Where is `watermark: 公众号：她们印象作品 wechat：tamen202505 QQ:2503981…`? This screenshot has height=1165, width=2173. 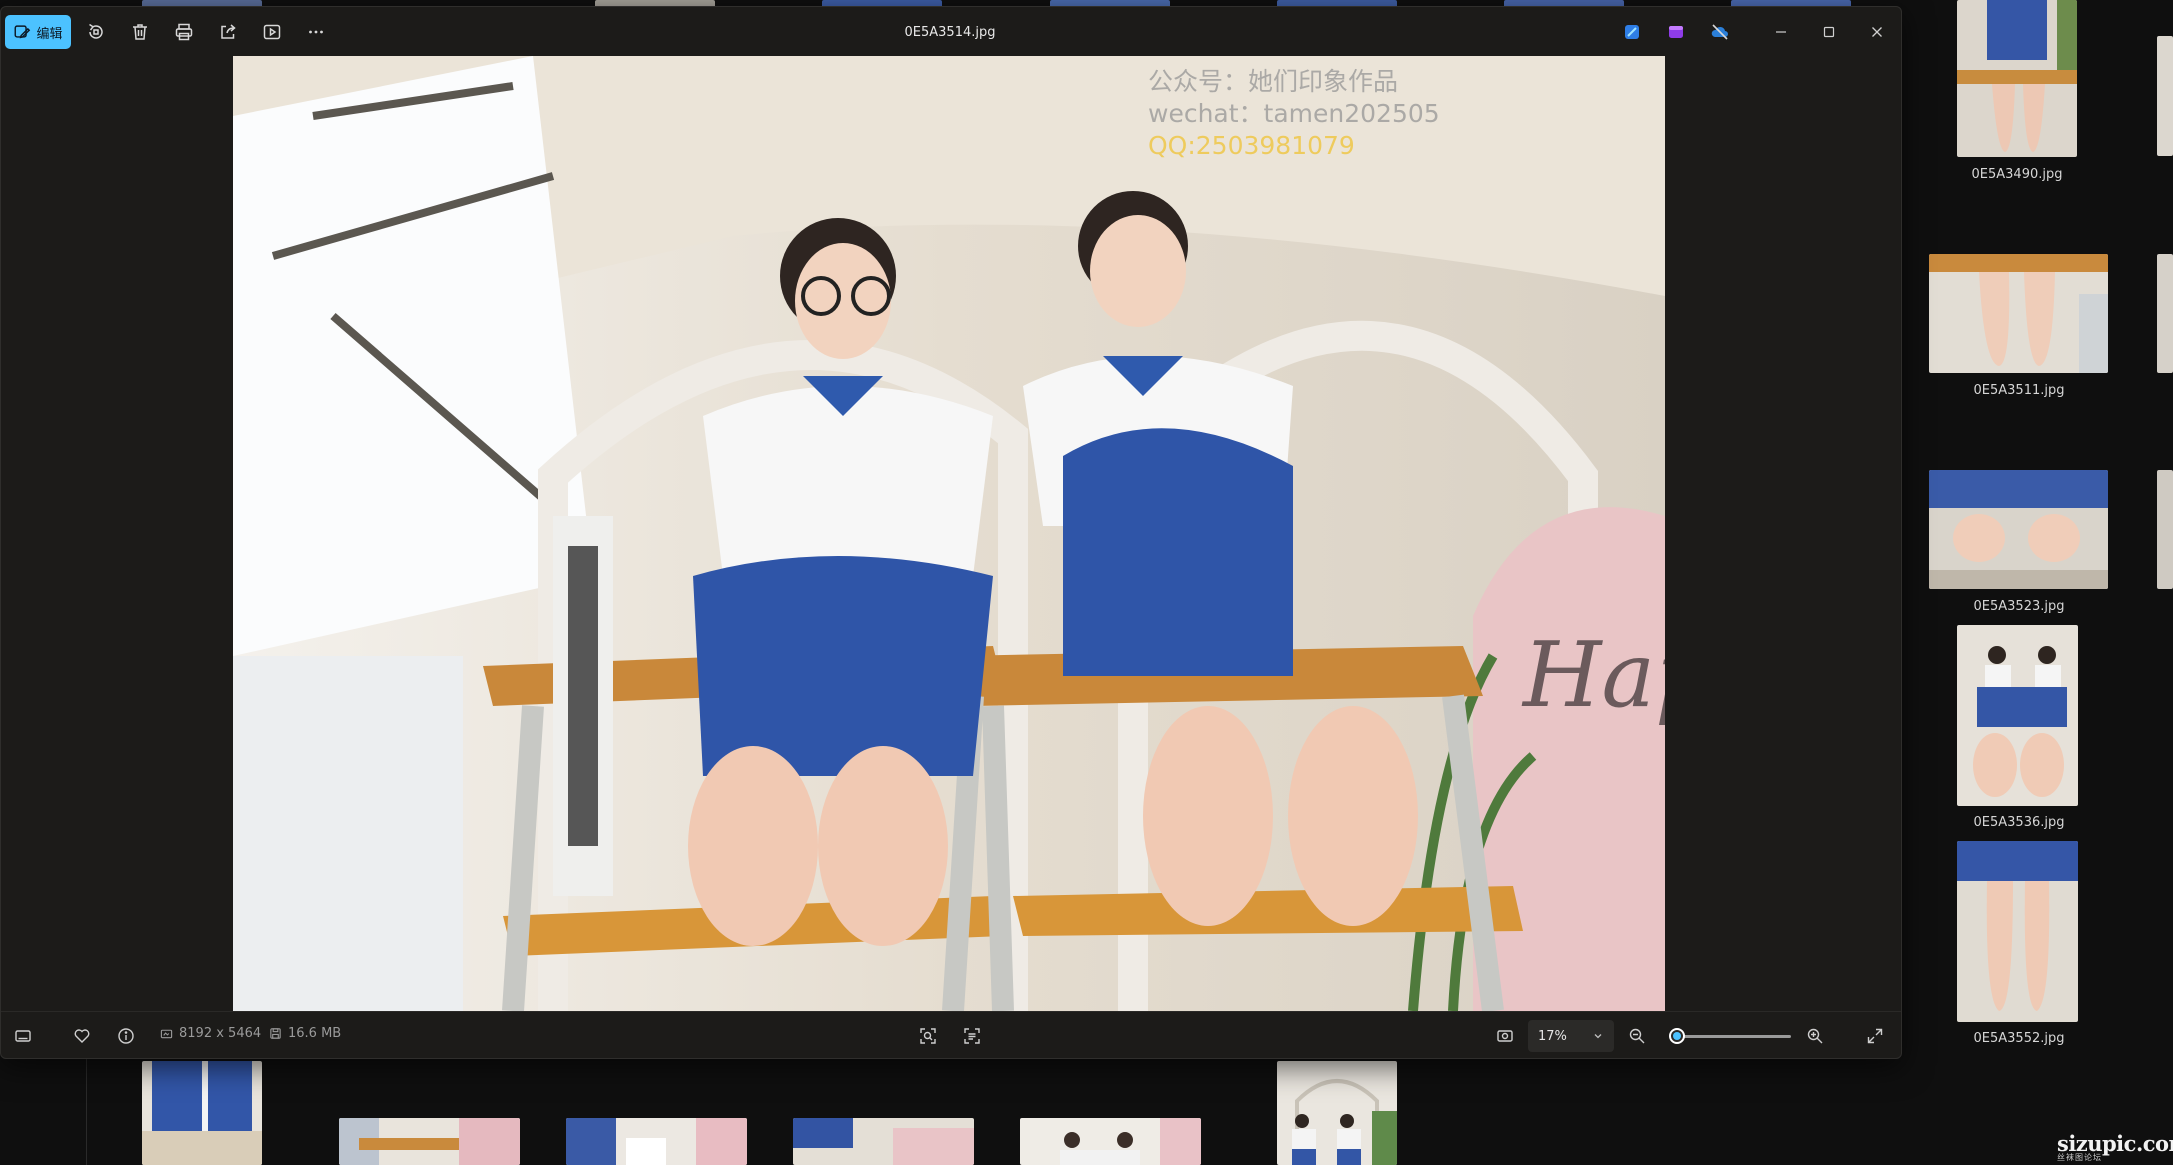 watermark: 公众号：她们印象作品 wechat：tamen202505 QQ:2503981… is located at coordinates (1294, 114).